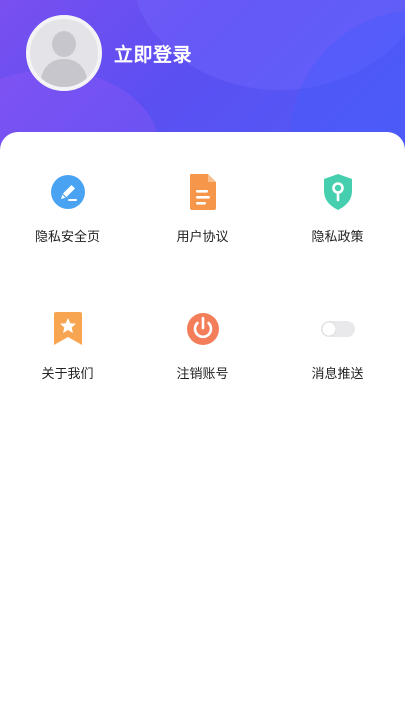  I want to click on power-icon, so click(203, 329).